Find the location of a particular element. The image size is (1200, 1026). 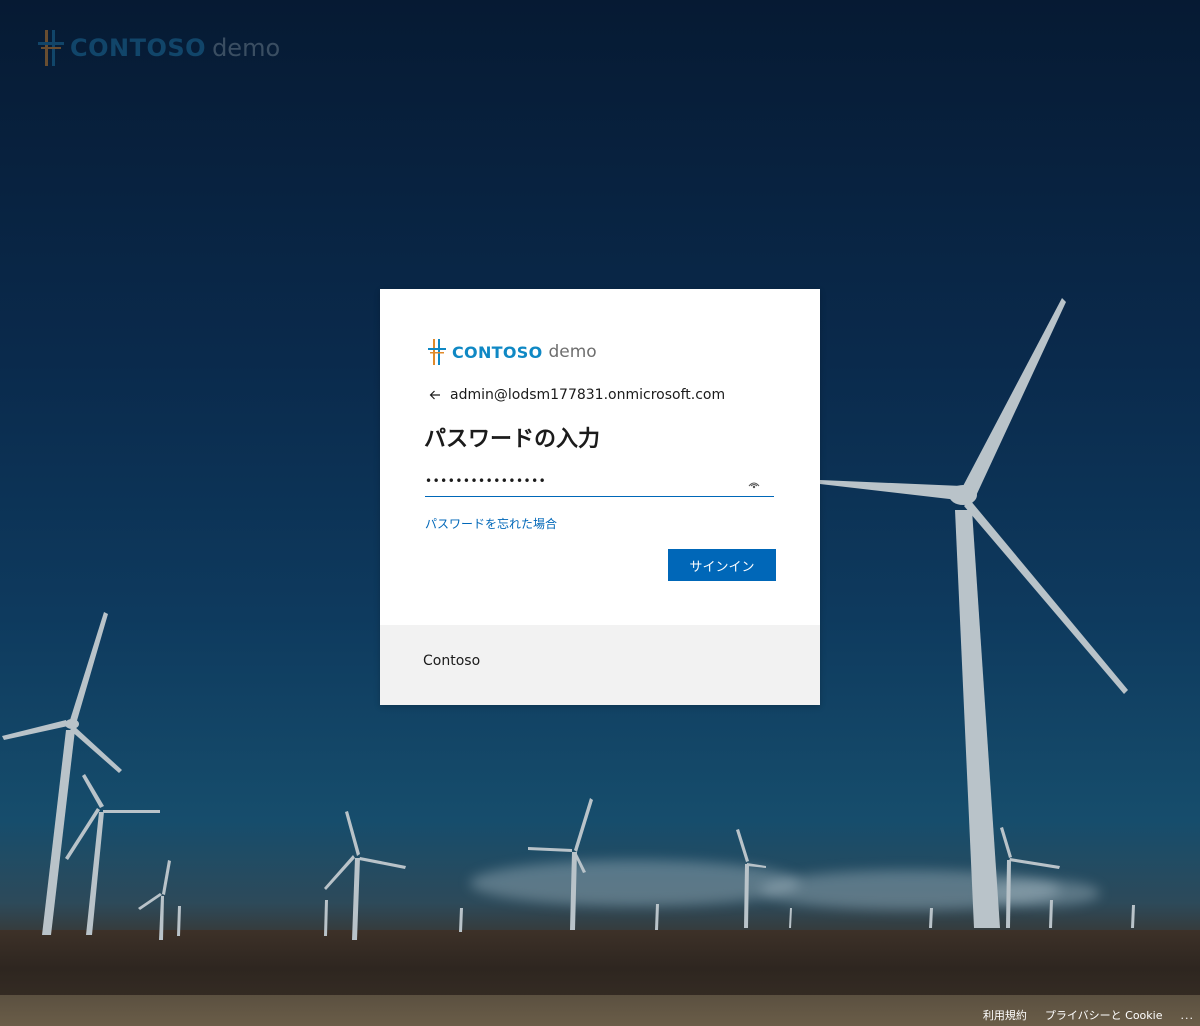

password-field-wrap is located at coordinates (599, 482).